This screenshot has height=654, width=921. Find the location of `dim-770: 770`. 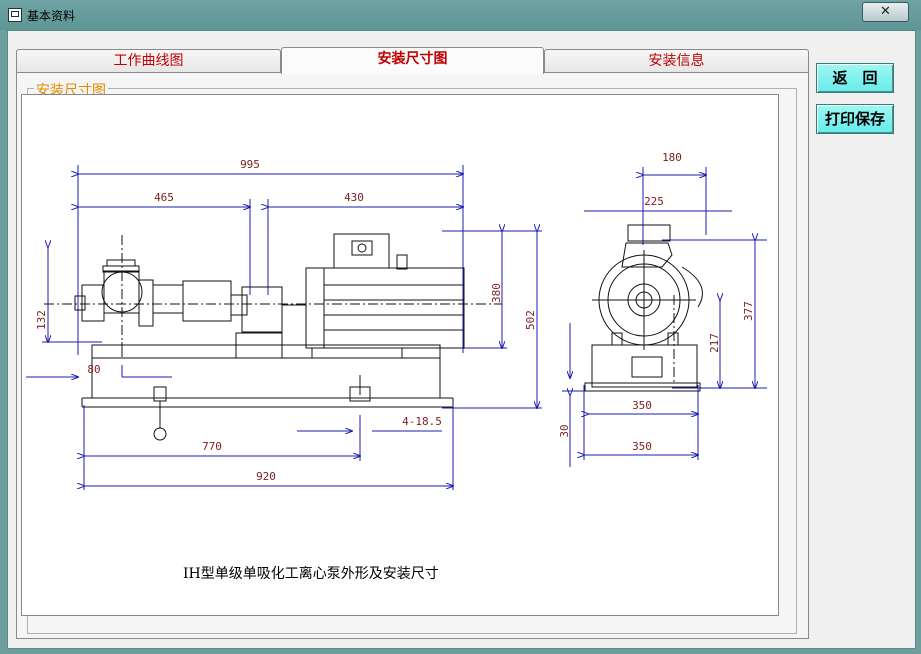

dim-770: 770 is located at coordinates (212, 446).